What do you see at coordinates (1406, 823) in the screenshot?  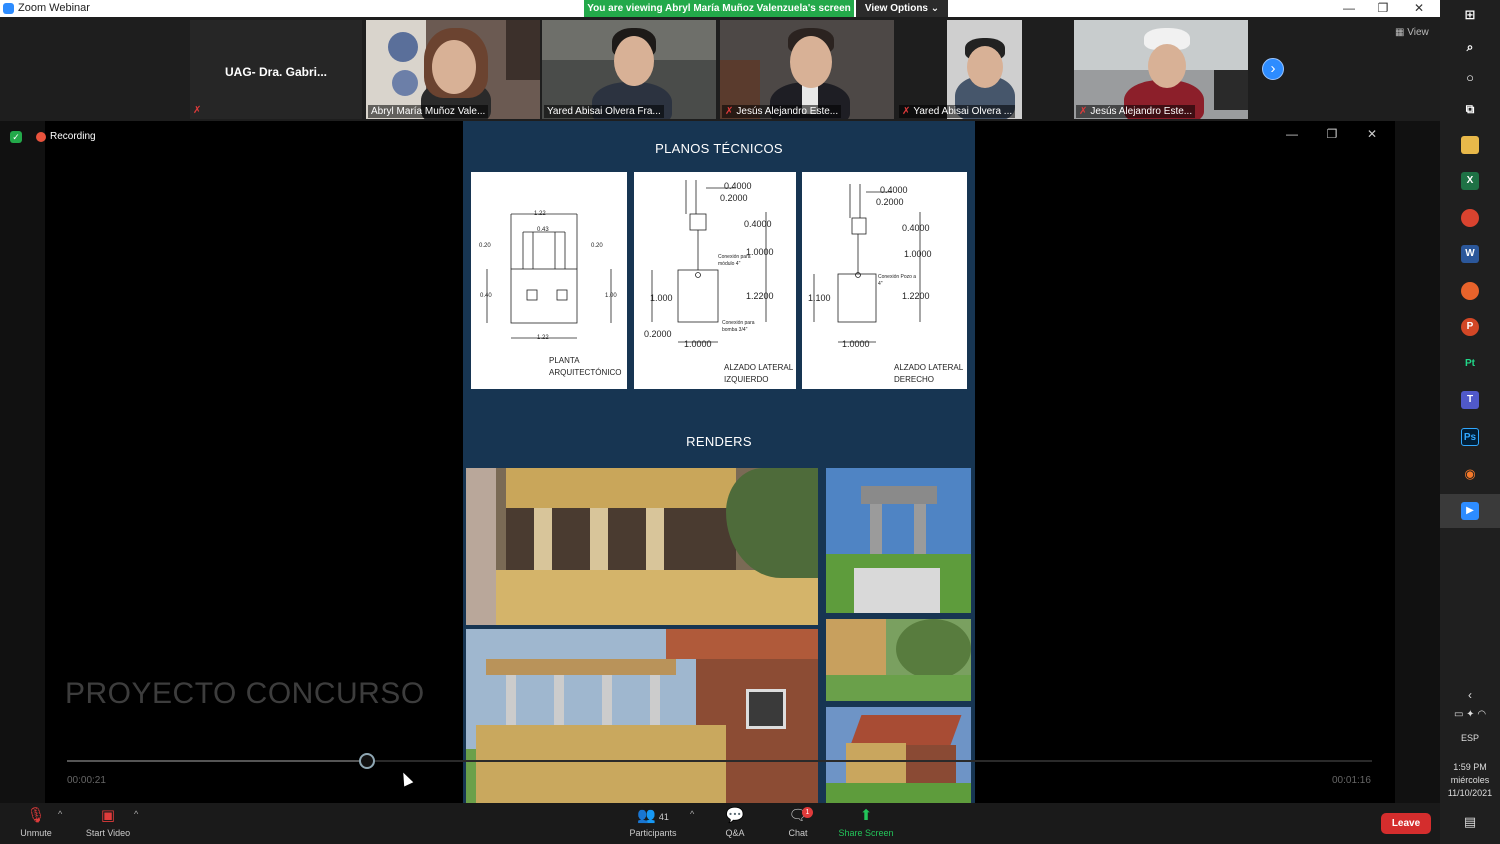 I see `leave-button: Leave` at bounding box center [1406, 823].